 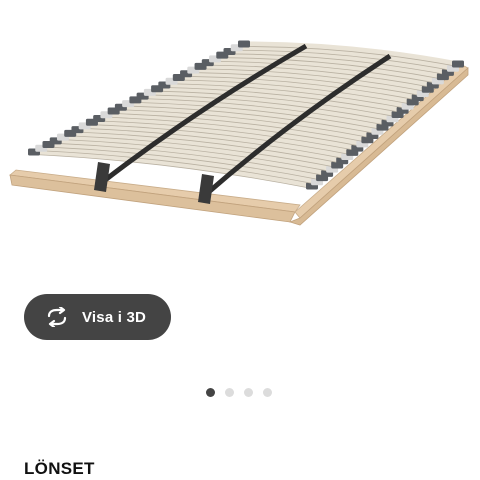 What do you see at coordinates (152, 198) in the screenshot?
I see `frame-front-rail-face` at bounding box center [152, 198].